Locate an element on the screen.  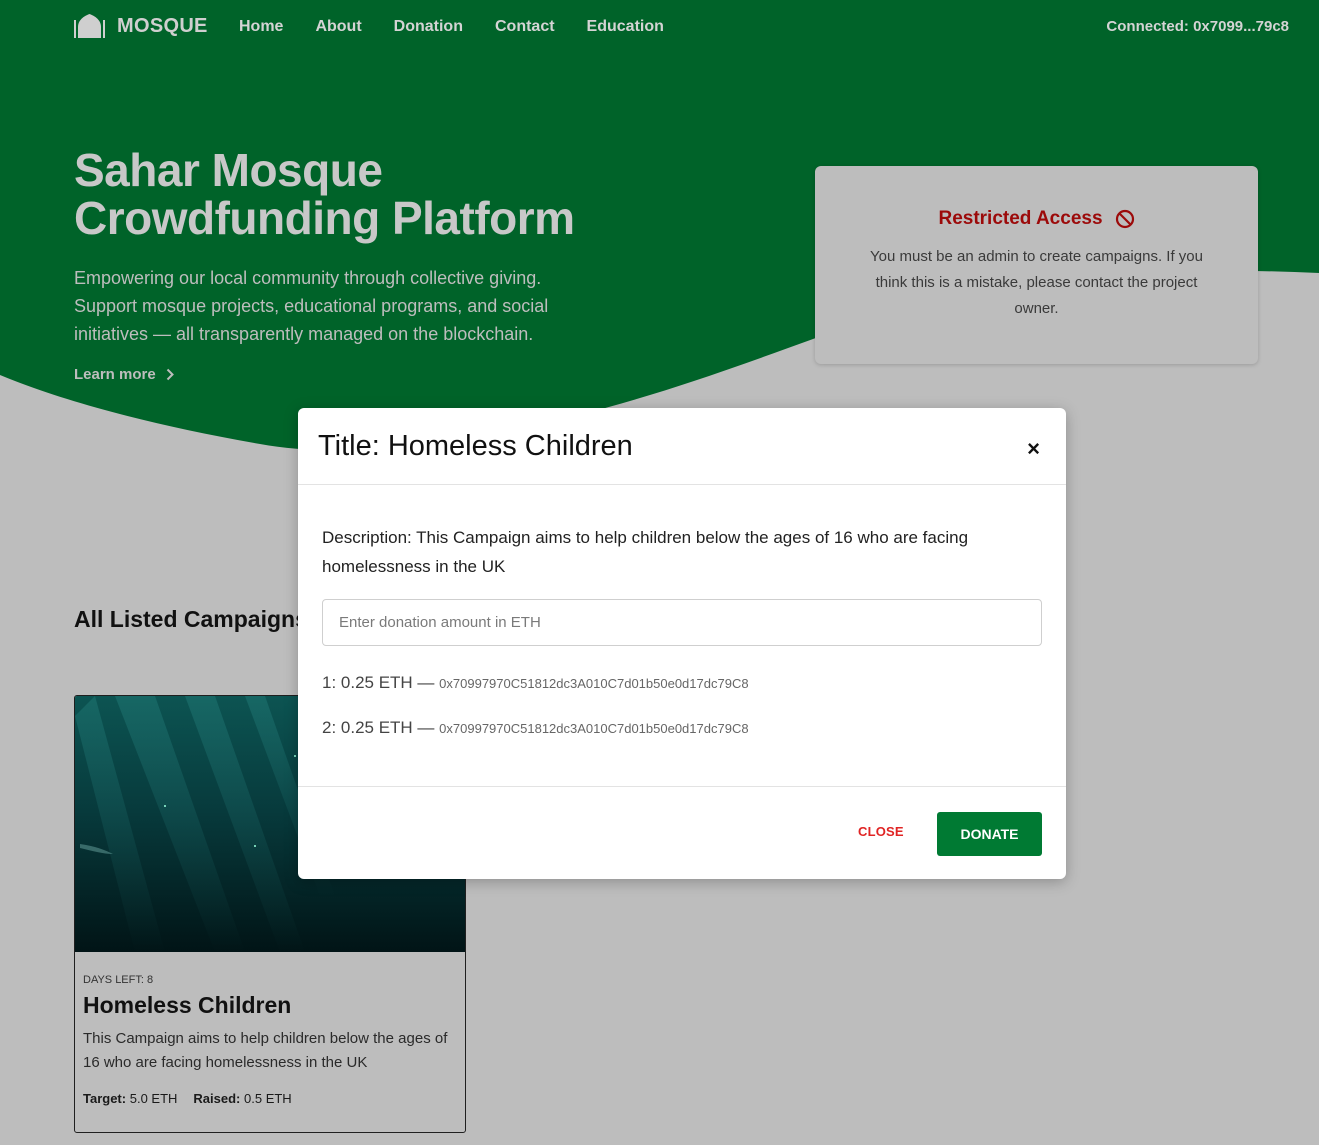
raised-value: 0.5 ETH is located at coordinates (268, 1098).